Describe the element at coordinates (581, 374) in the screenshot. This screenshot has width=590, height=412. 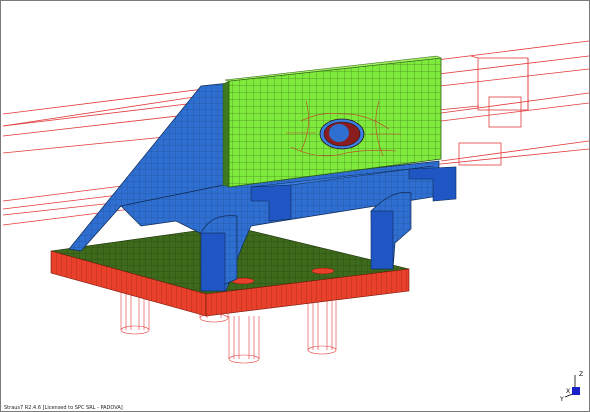
I see `z-axis-label: Z` at that location.